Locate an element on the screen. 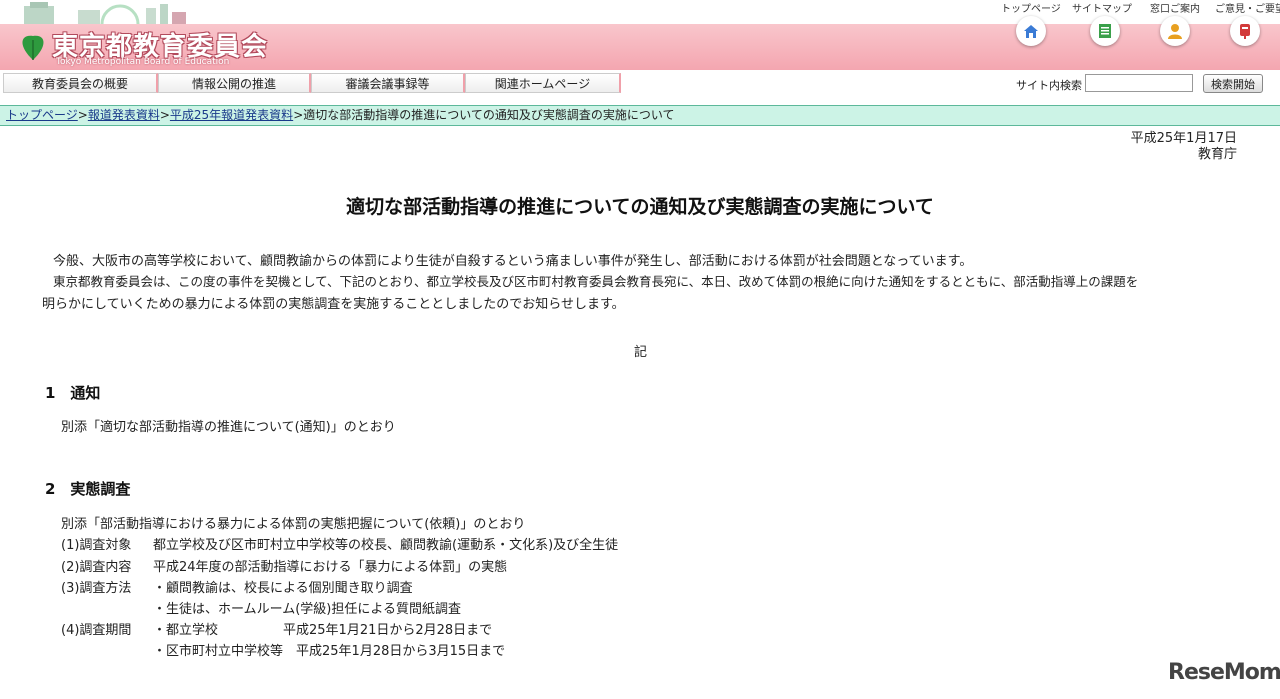  site-subtitle: Tokyo Metropolitan Board of Education is located at coordinates (143, 62).